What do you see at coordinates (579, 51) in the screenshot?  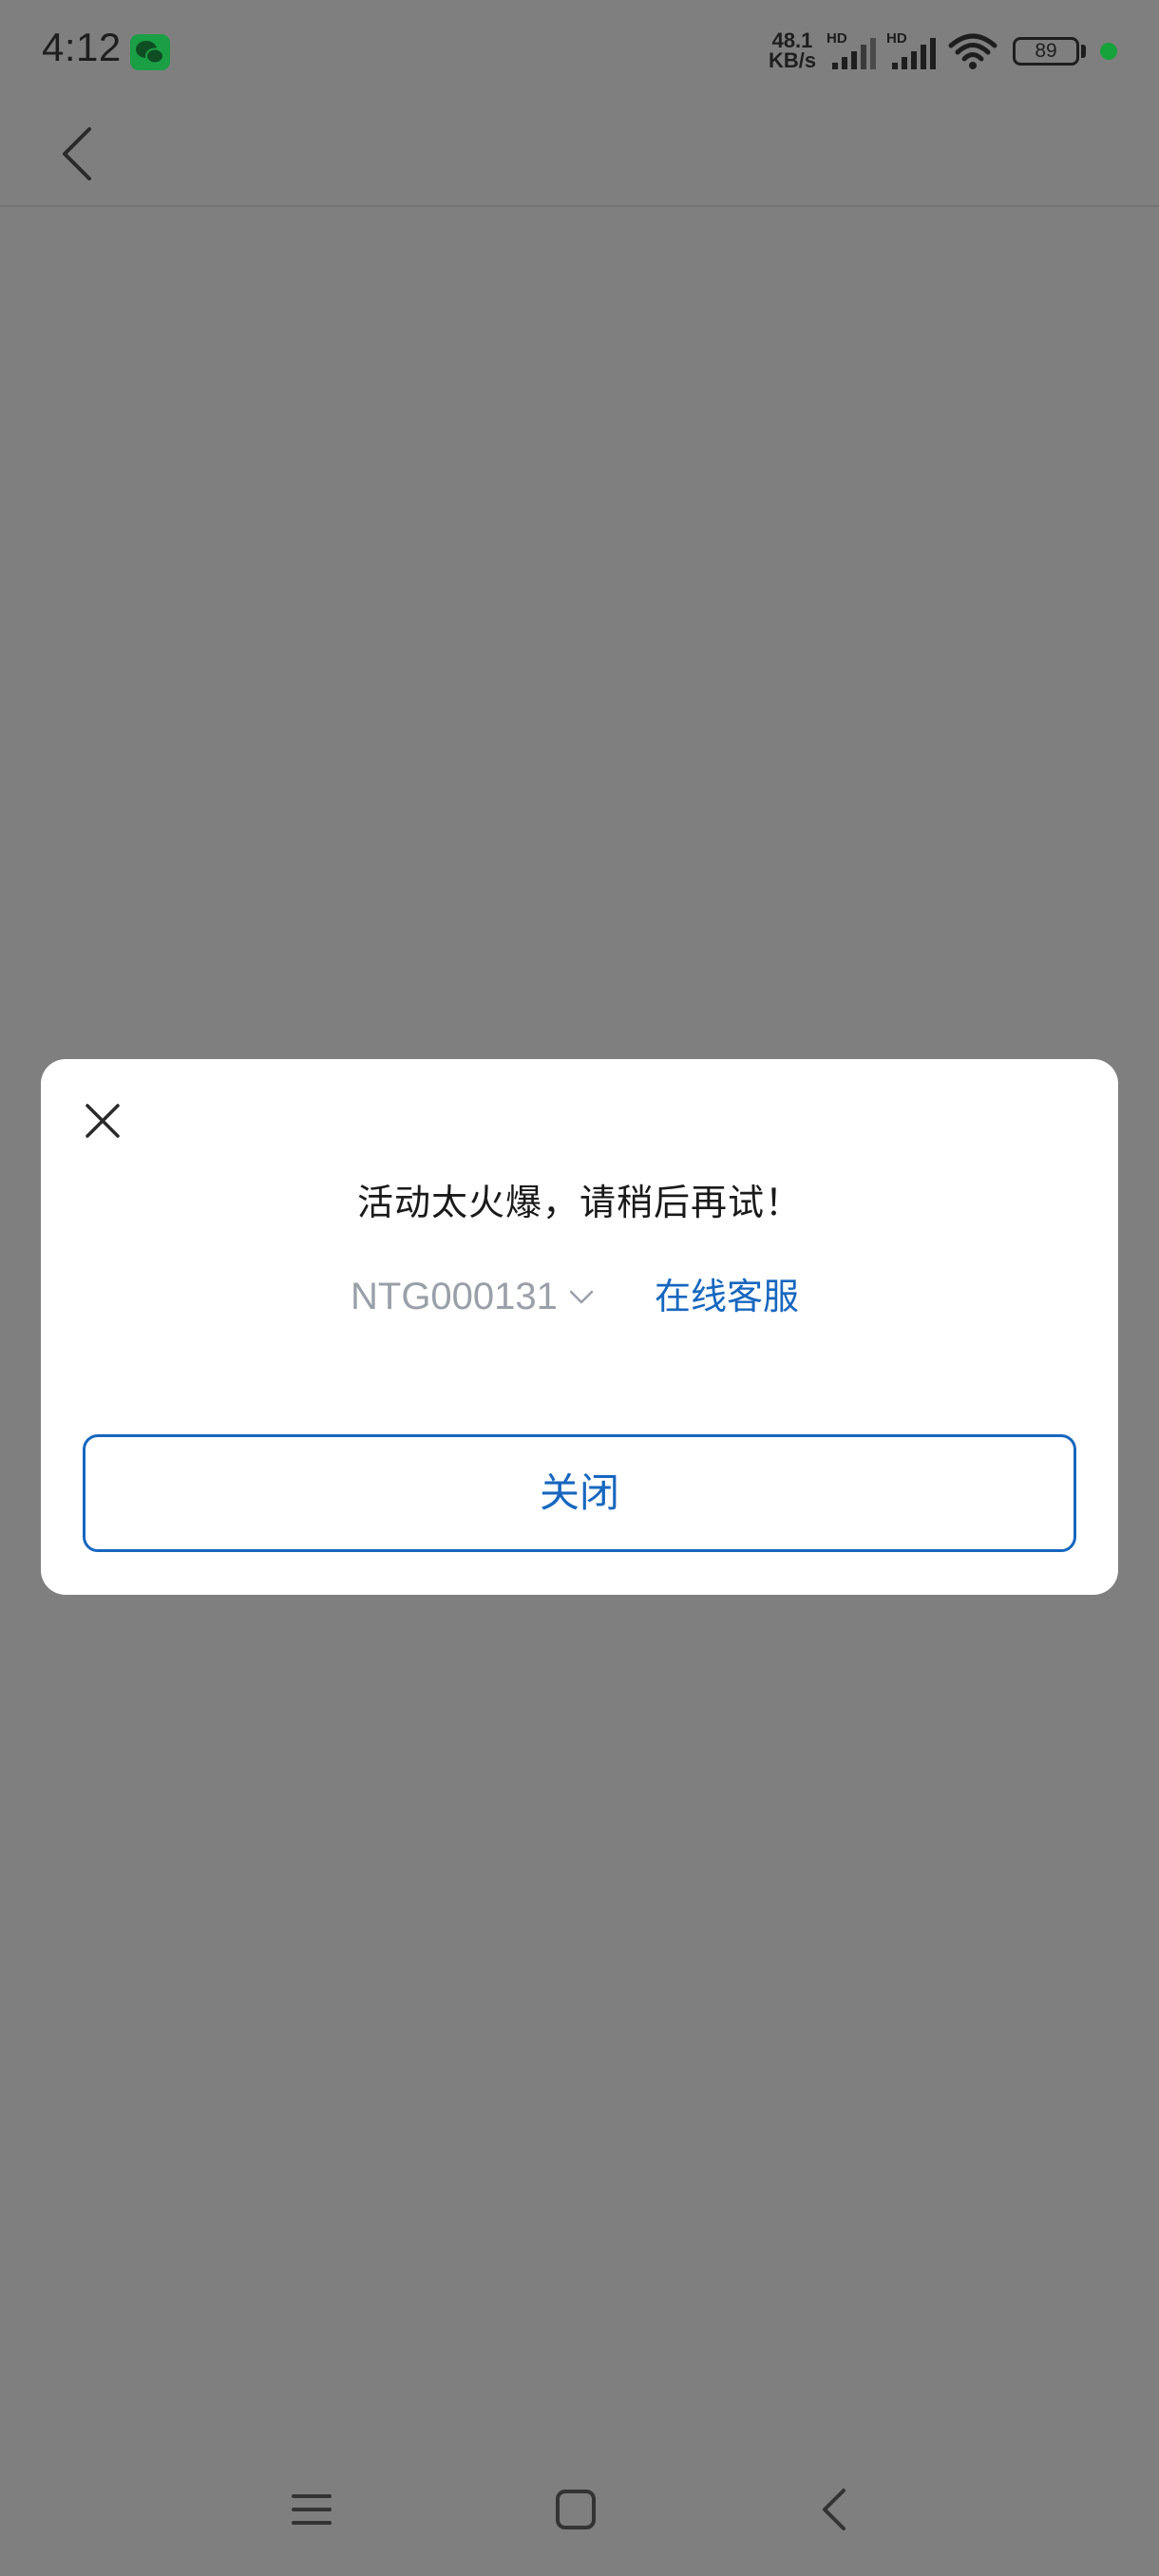 I see `status-bar: 4:12 48.1 KB/s HD HD 89` at bounding box center [579, 51].